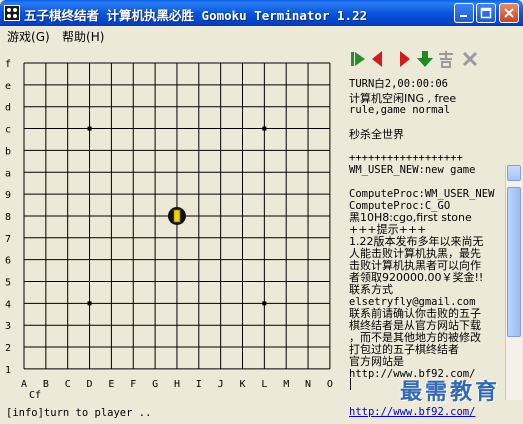  I want to click on column-label: K, so click(243, 384).